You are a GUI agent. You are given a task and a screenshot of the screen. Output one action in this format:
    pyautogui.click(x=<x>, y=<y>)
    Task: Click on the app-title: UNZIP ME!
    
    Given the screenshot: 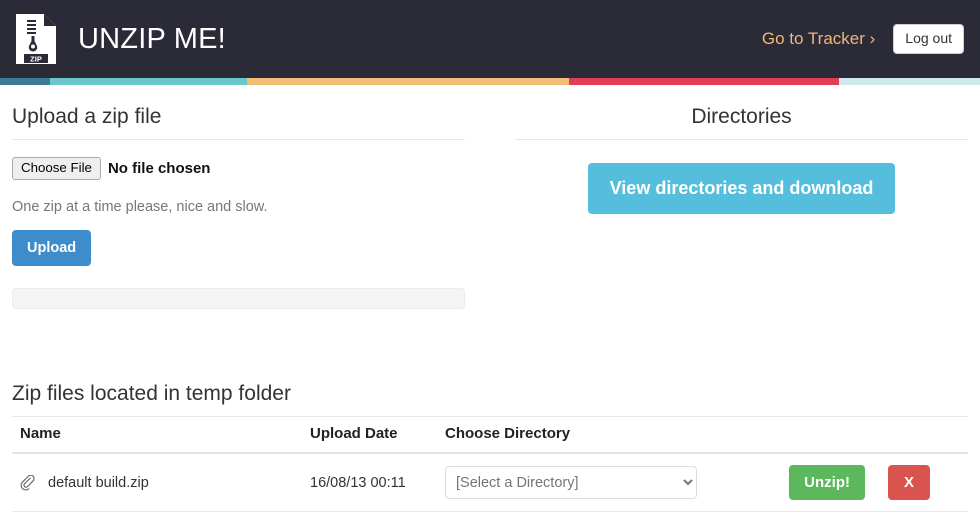 What is the action you would take?
    pyautogui.click(x=152, y=38)
    